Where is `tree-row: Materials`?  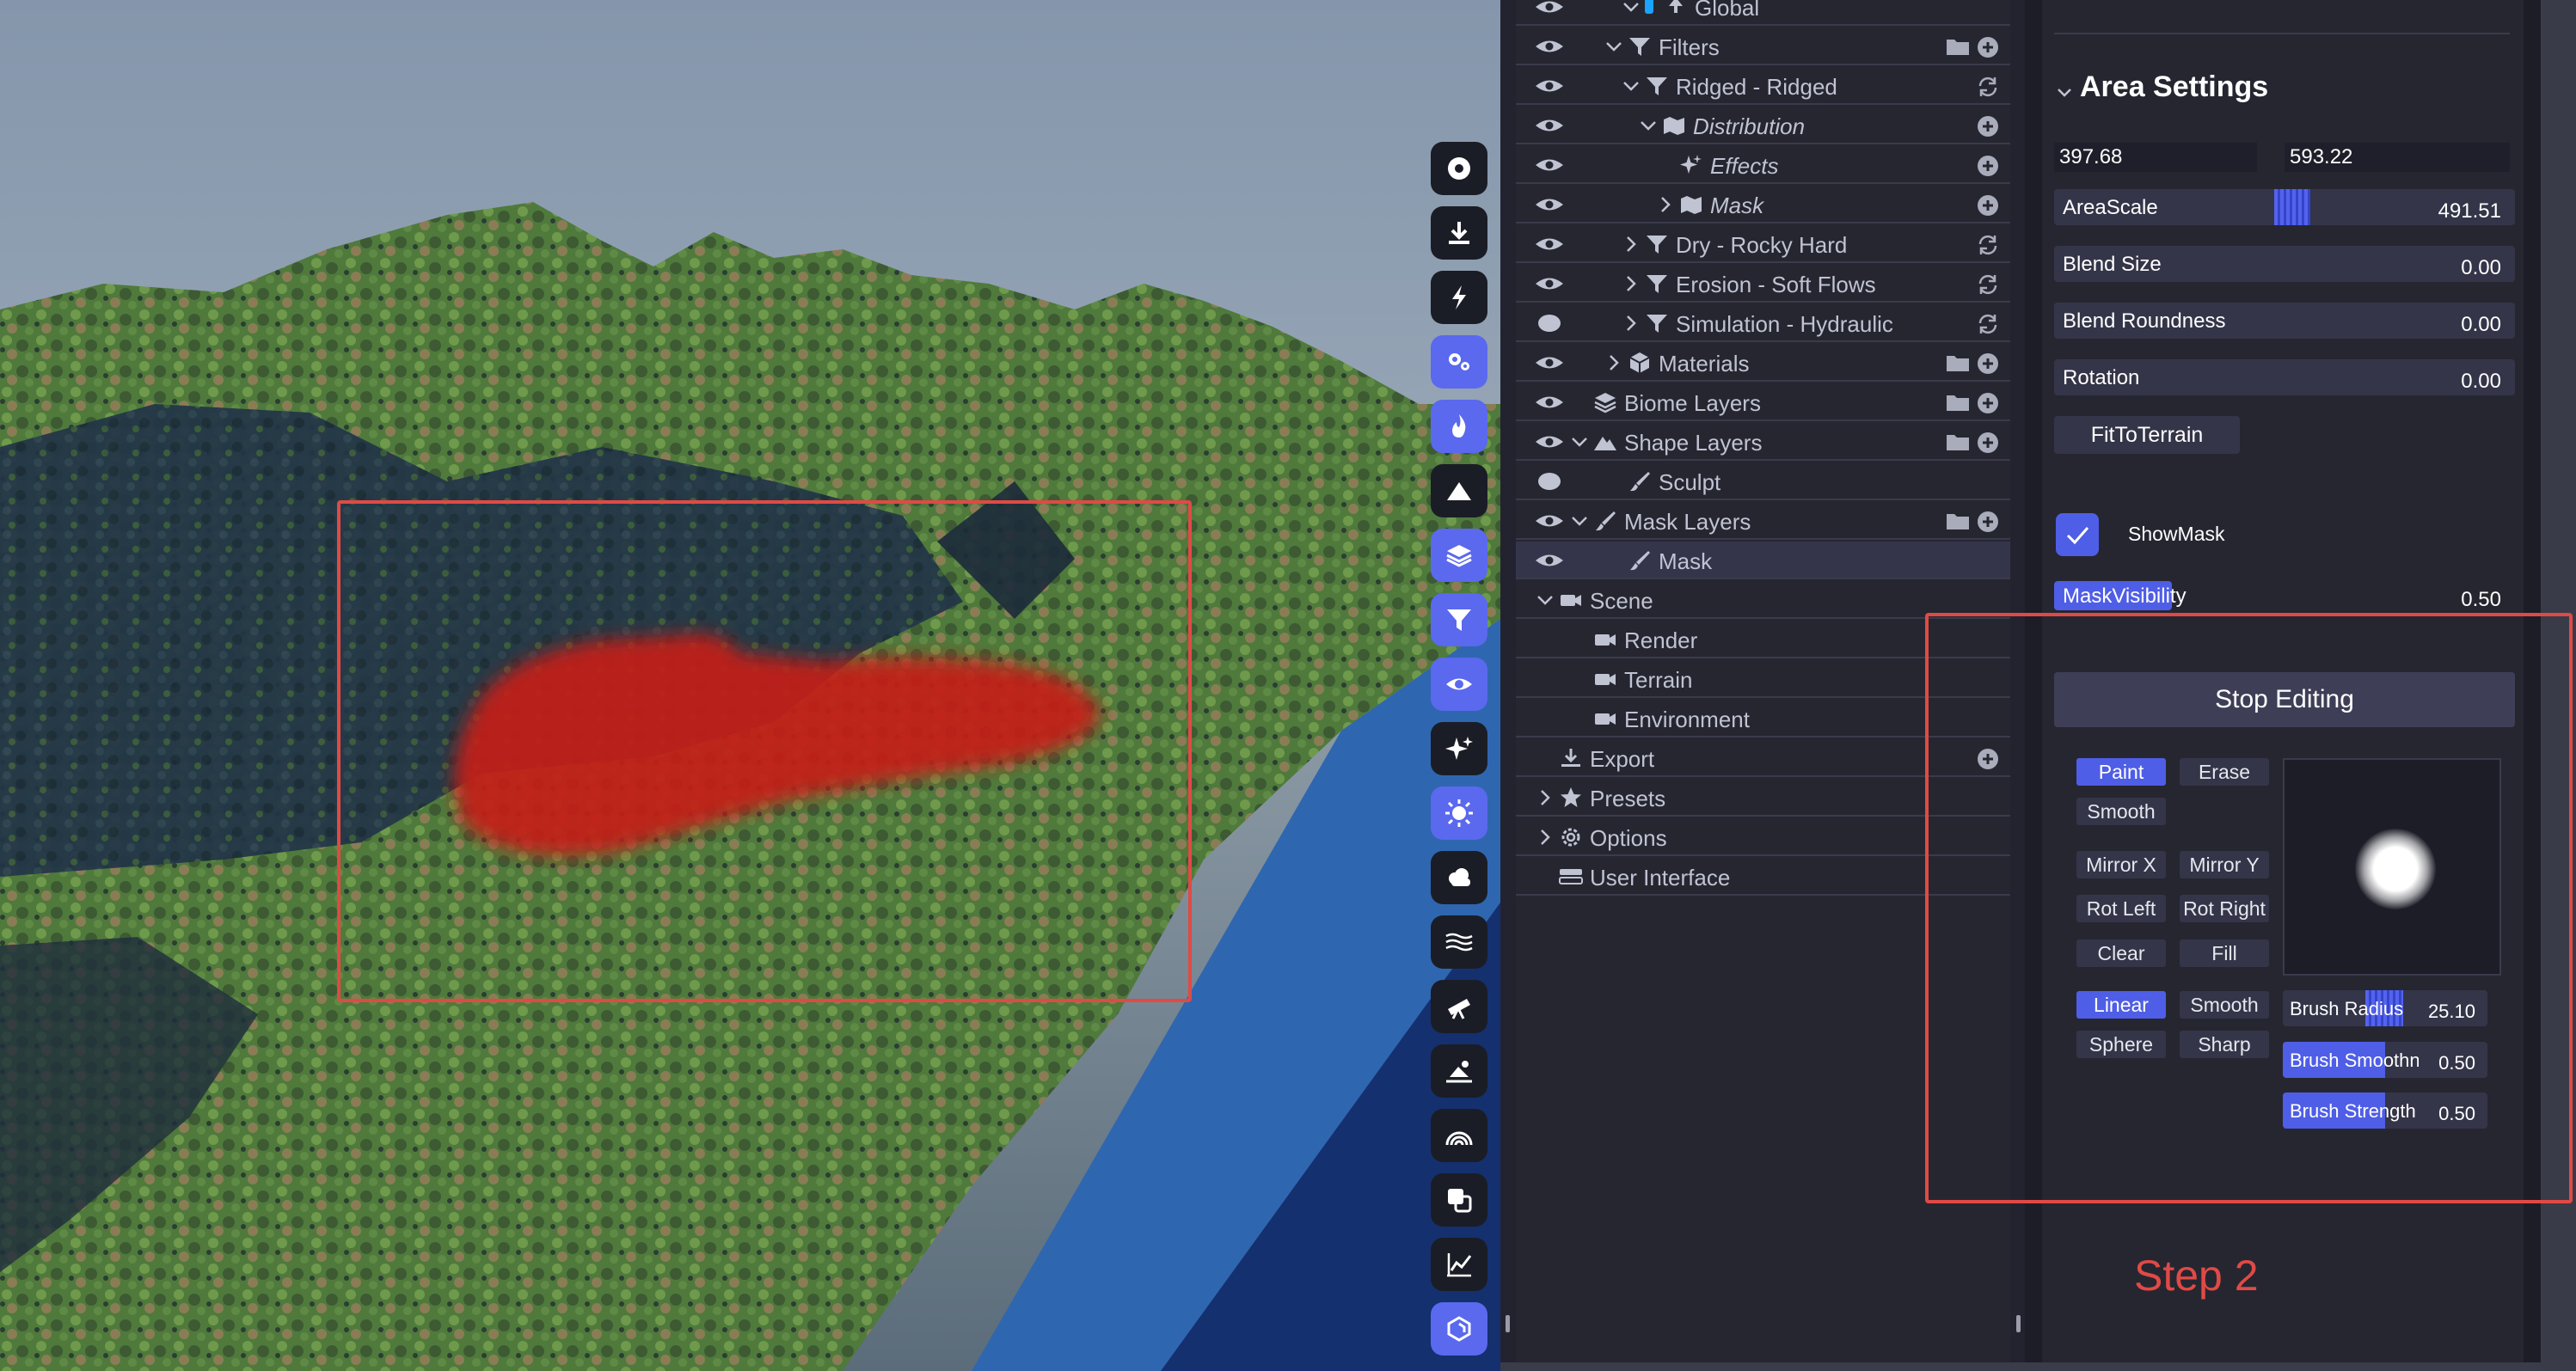 tree-row: Materials is located at coordinates (1763, 363).